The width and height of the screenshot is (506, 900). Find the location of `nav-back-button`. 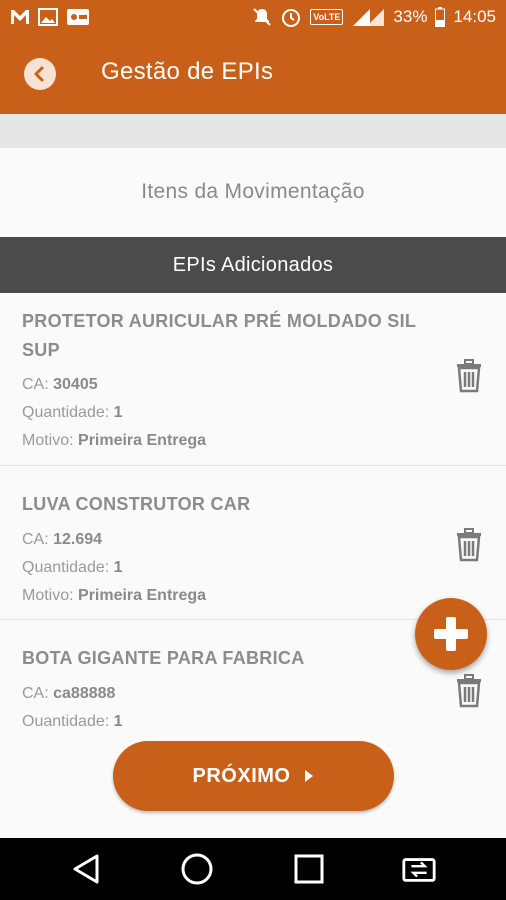

nav-back-button is located at coordinates (86, 869).